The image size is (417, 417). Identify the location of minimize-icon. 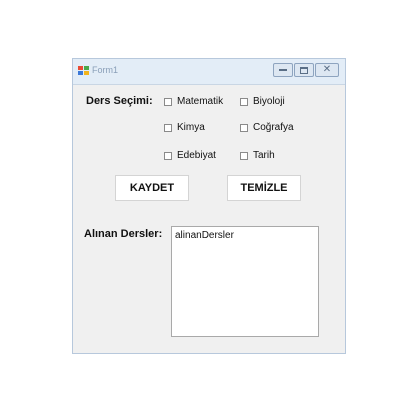
(283, 70).